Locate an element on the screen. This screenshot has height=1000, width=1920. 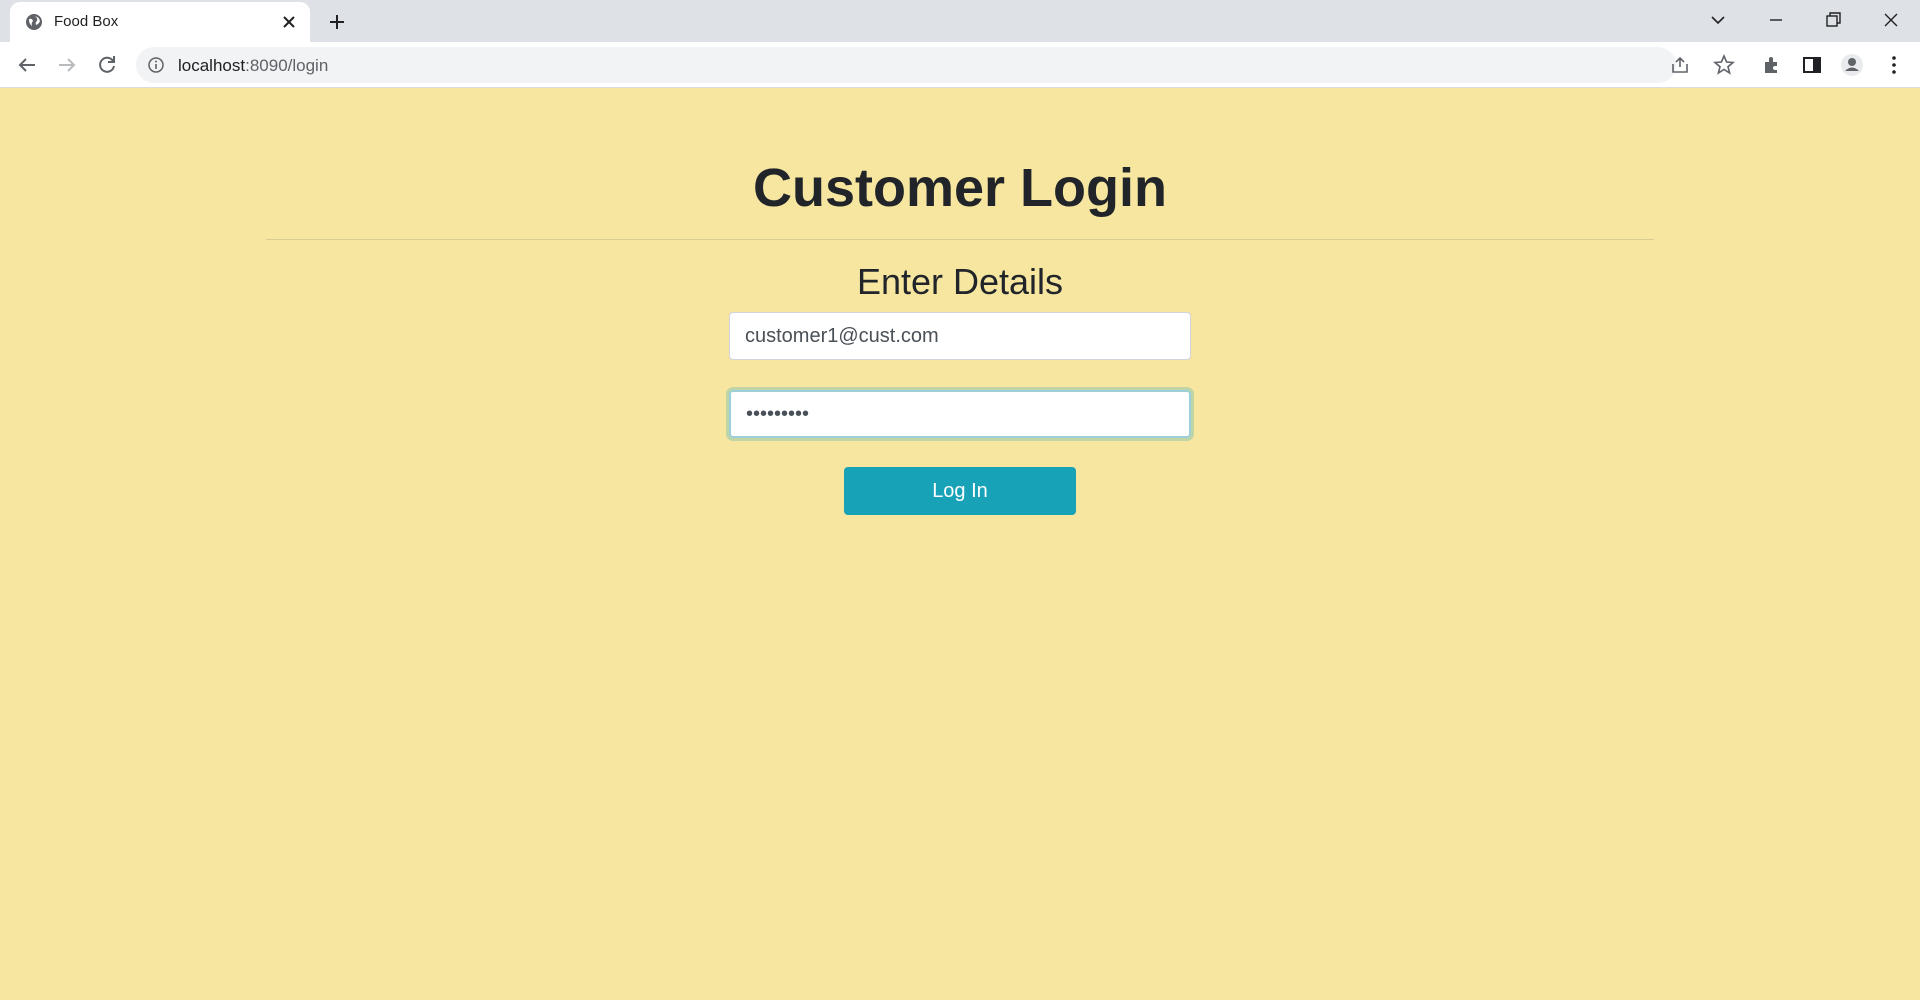
menu-icon is located at coordinates (1894, 65).